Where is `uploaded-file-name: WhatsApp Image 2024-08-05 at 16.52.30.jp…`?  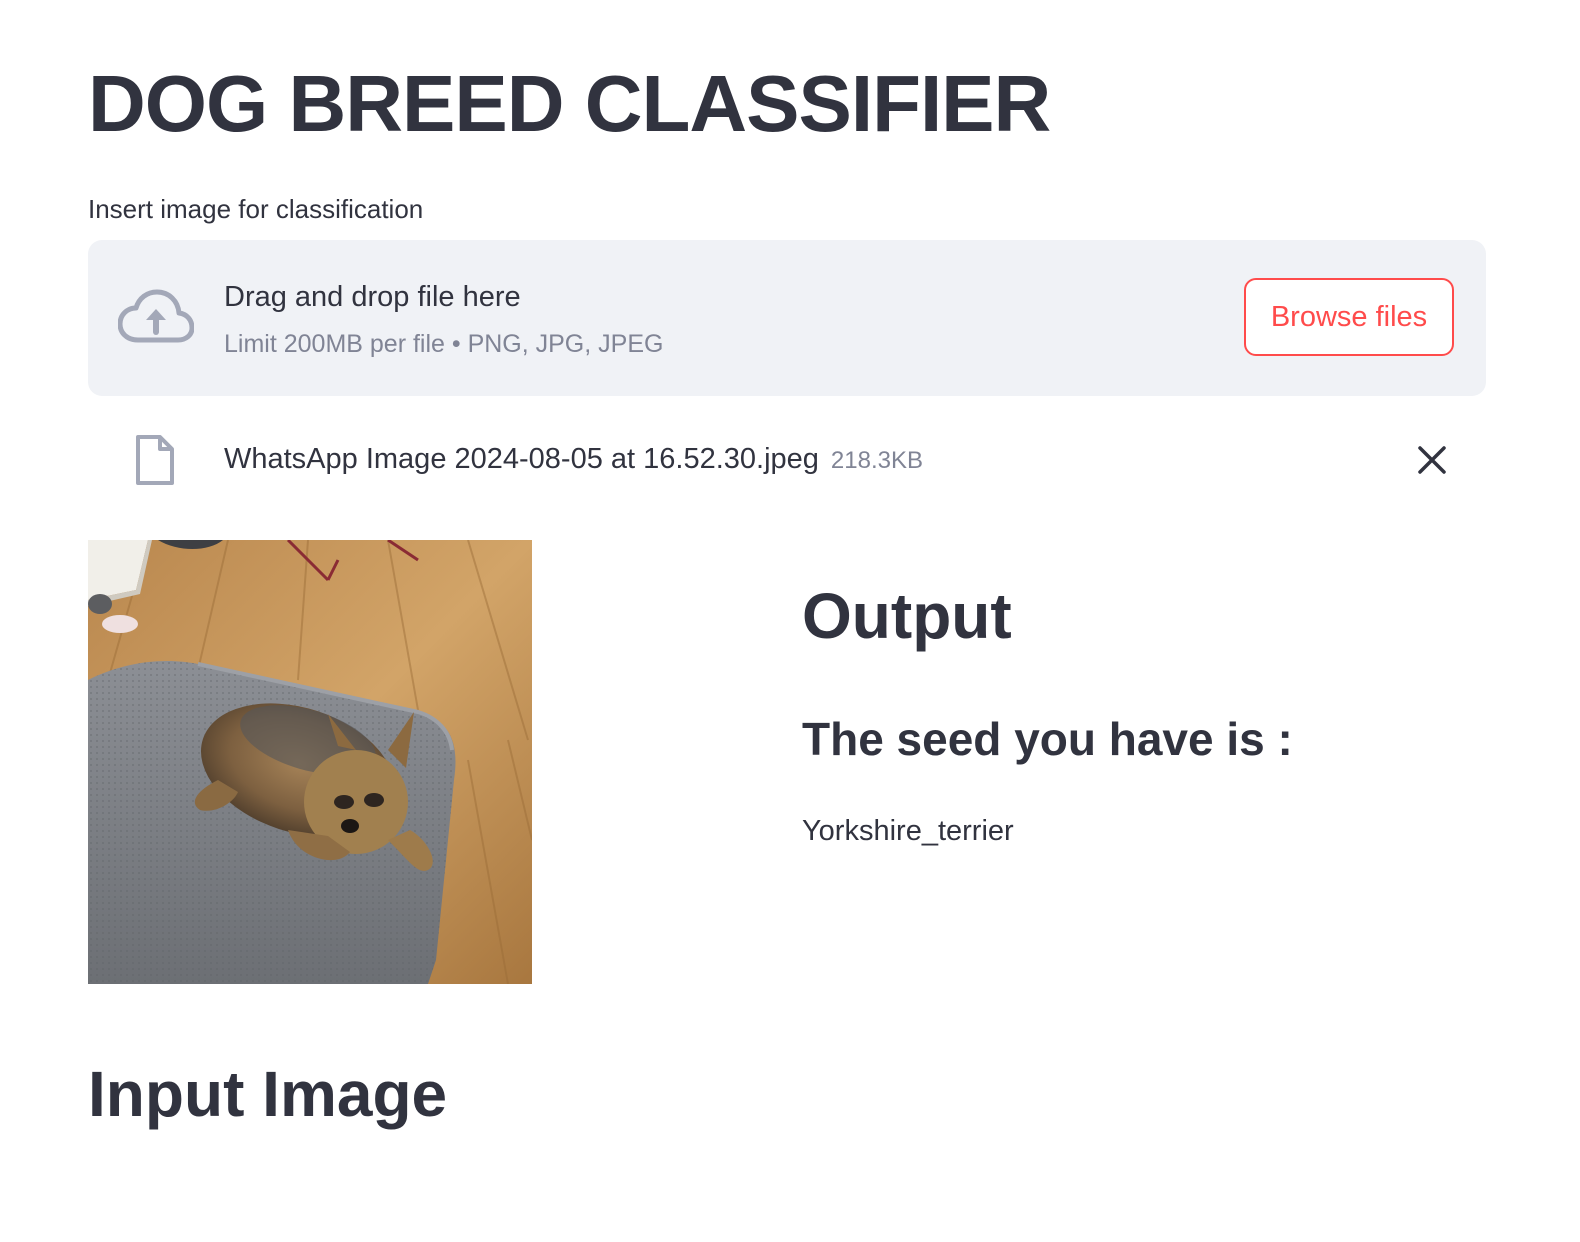
uploaded-file-name: WhatsApp Image 2024-08-05 at 16.52.30.jp… is located at coordinates (573, 460).